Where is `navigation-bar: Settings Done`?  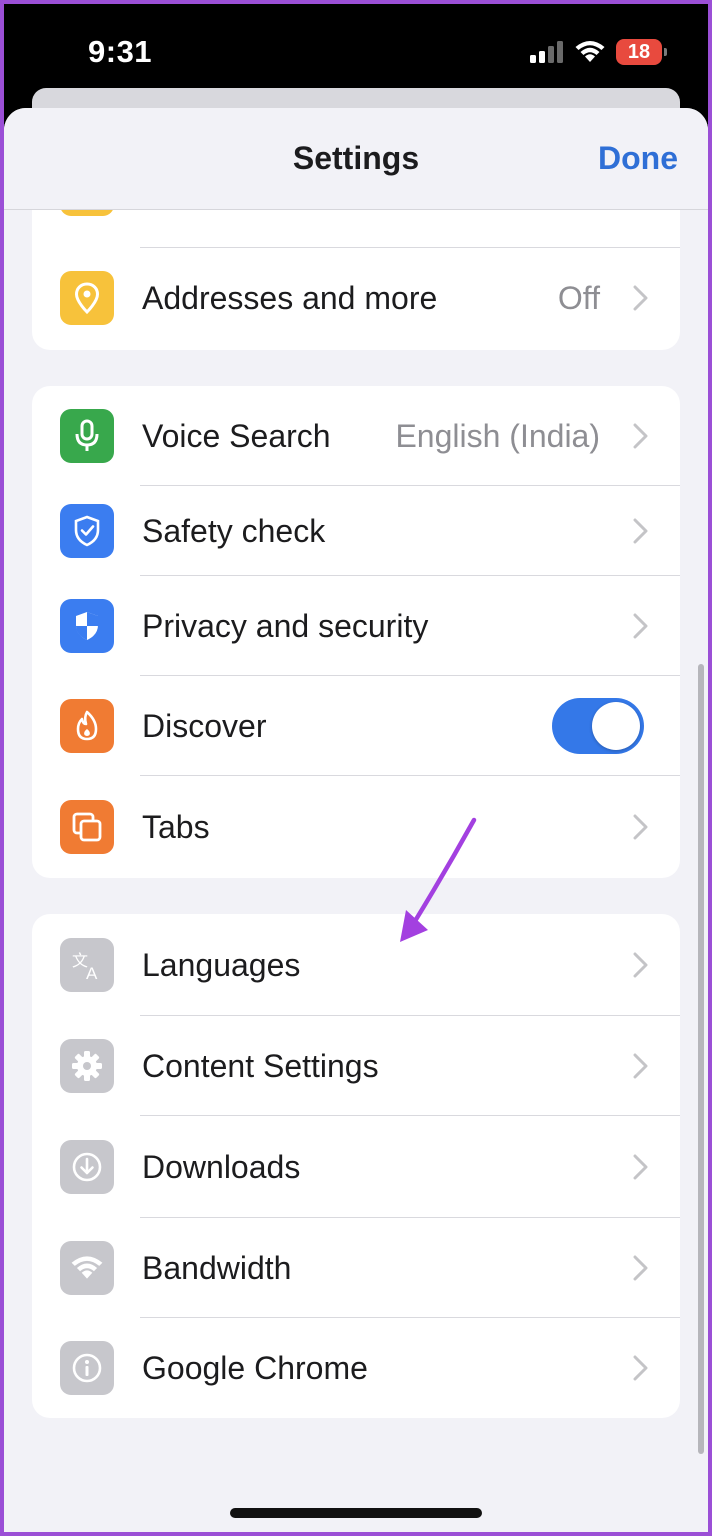
navigation-bar: Settings Done is located at coordinates (356, 159).